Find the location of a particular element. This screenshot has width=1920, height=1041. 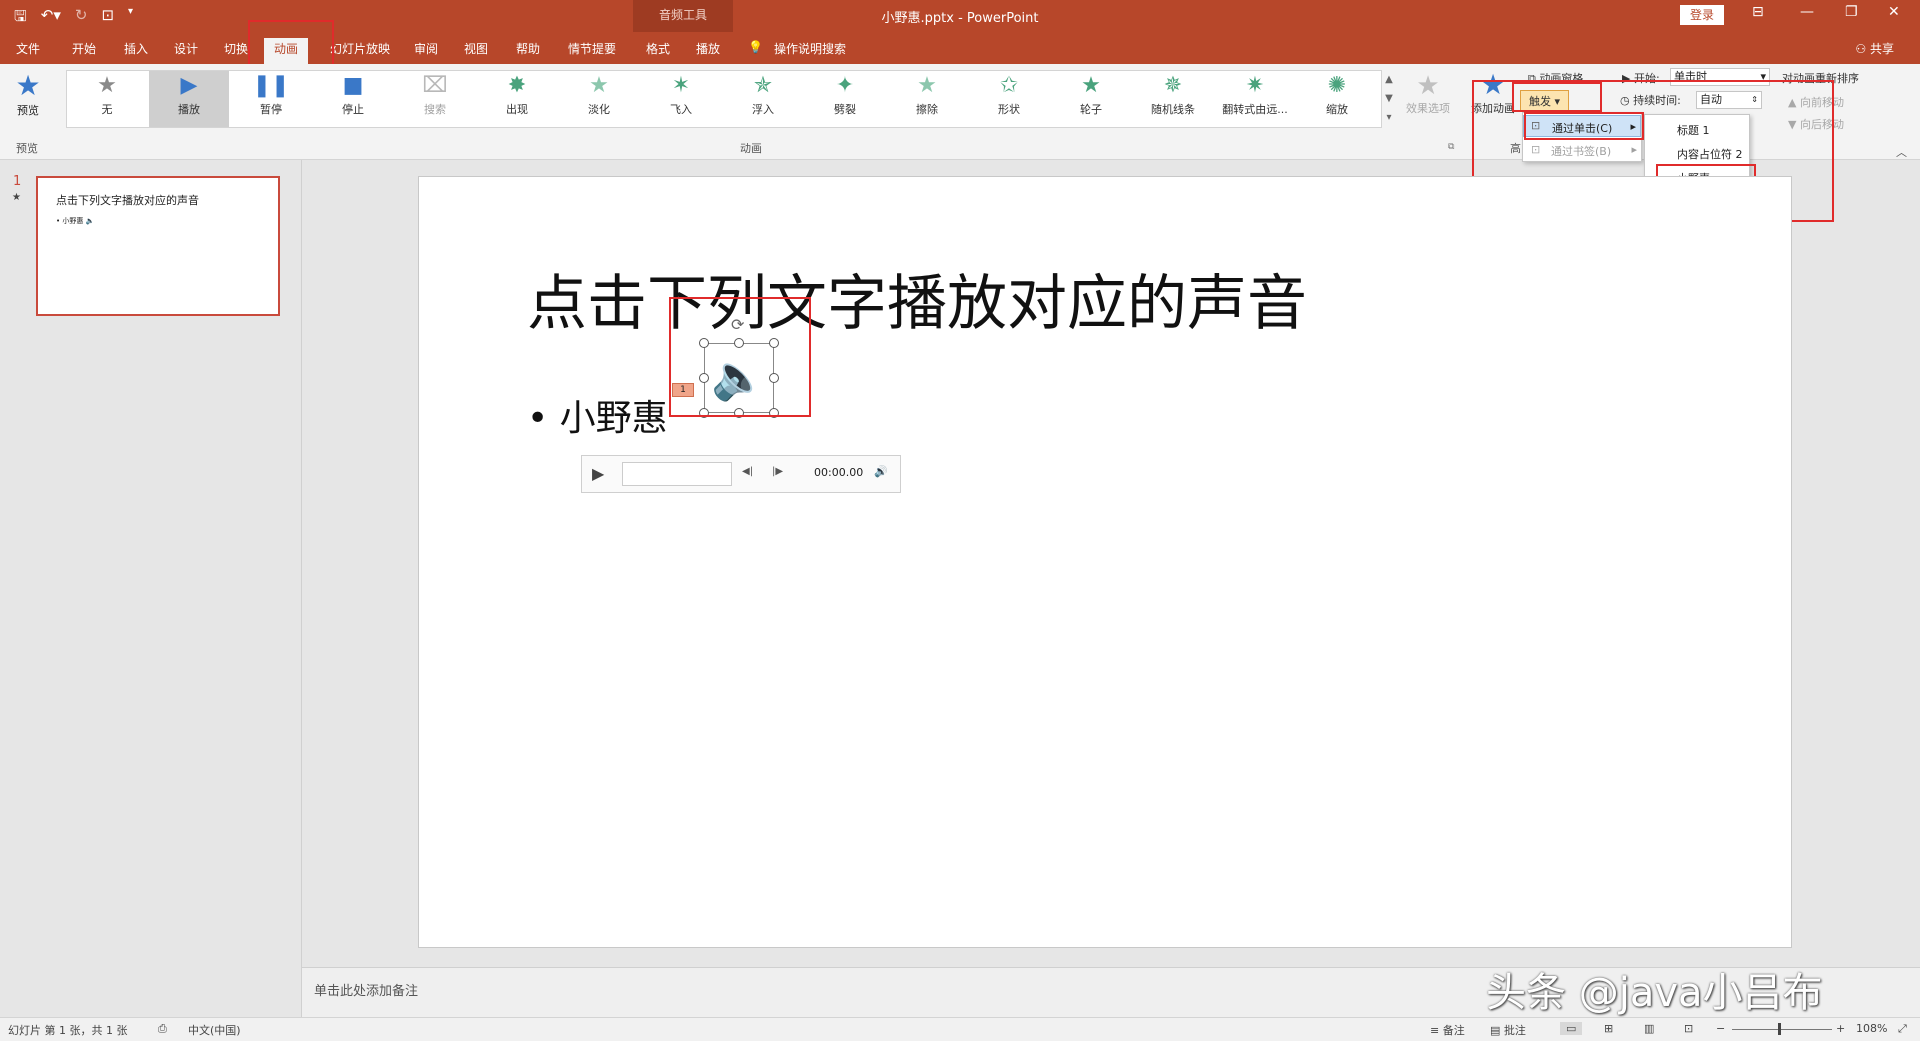

player-timeline is located at coordinates (677, 474).